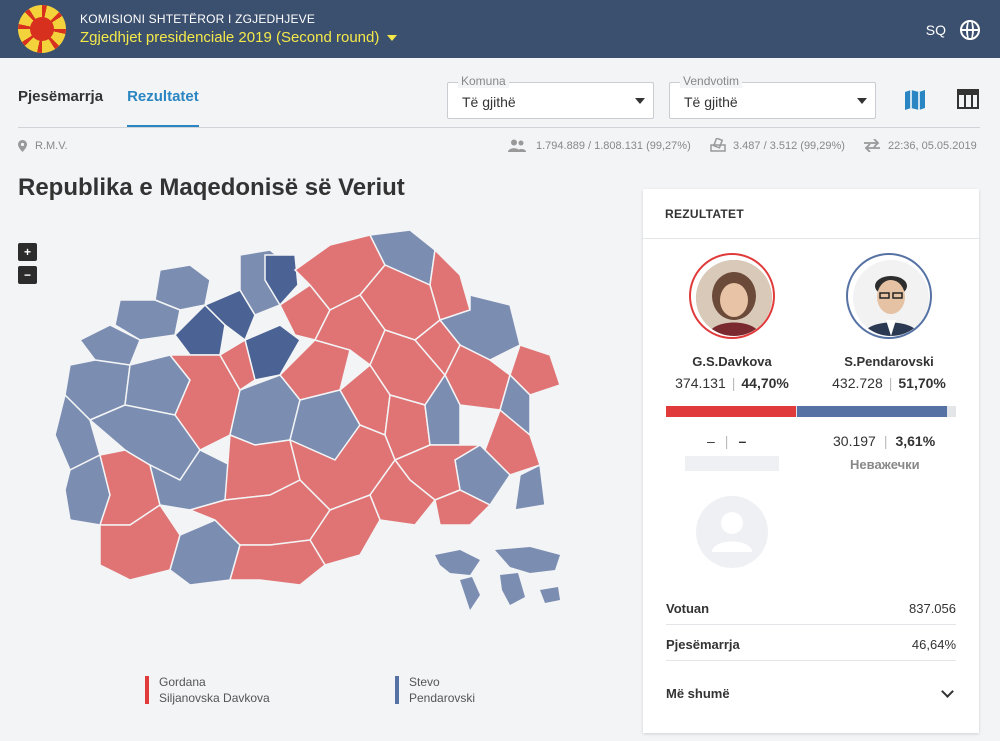 This screenshot has height=741, width=1000. I want to click on invalid-vote-count: 30.197, so click(854, 441).